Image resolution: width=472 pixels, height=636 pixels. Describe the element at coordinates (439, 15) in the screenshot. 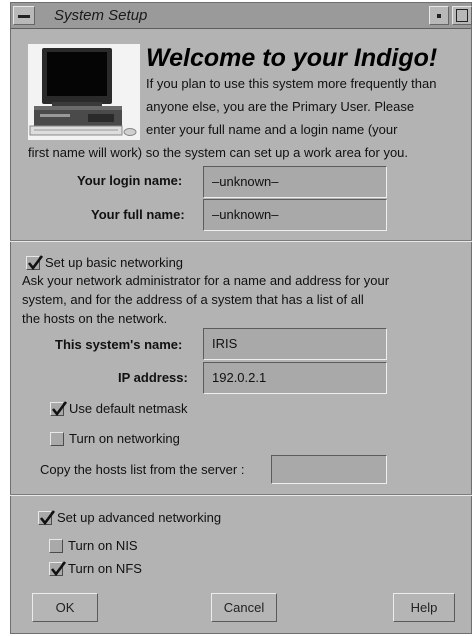

I see `minimize-icon` at that location.